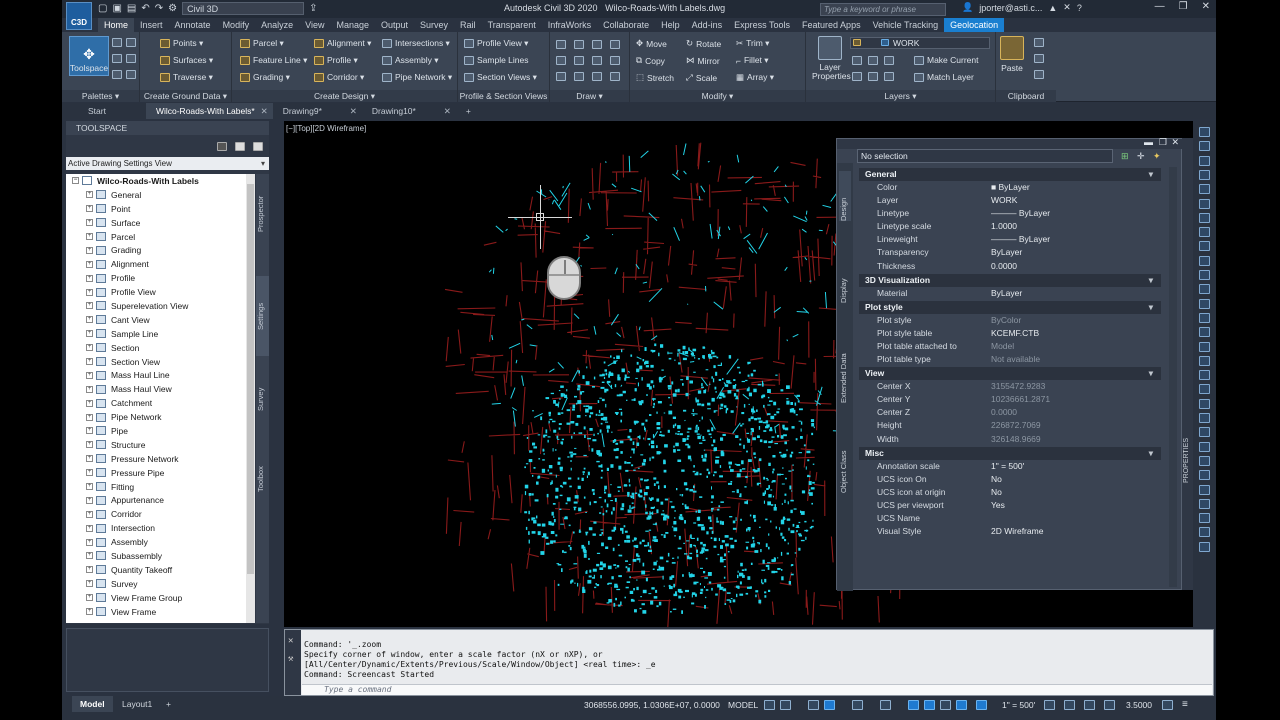 The image size is (1280, 720). I want to click on restore-icon: ❐, so click(1183, 6).